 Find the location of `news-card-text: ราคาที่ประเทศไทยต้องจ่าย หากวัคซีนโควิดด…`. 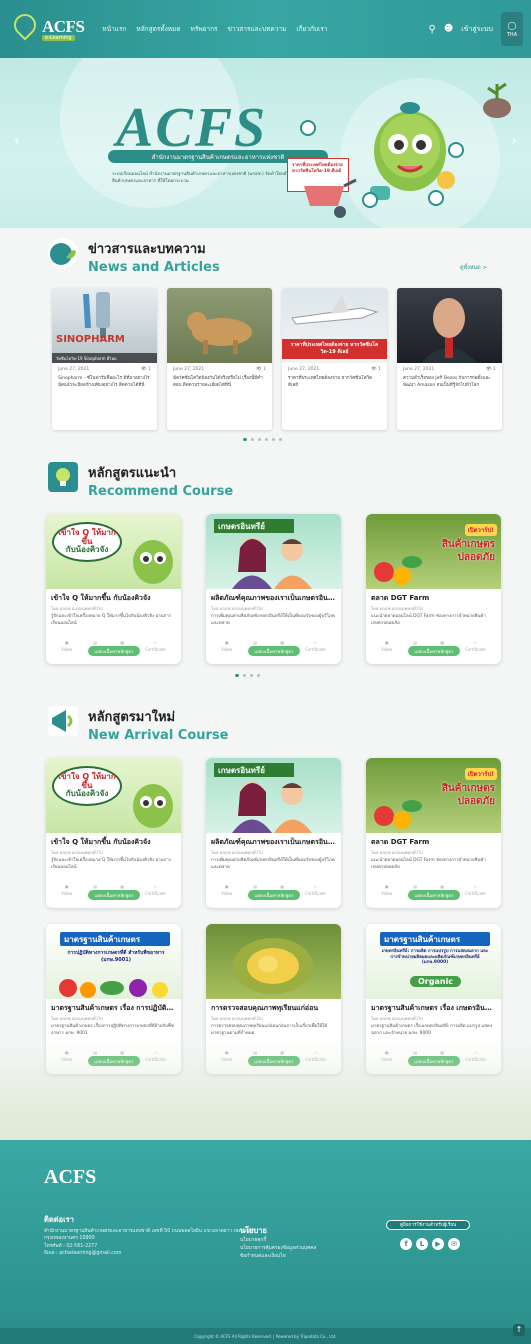

news-card-text: ราคาที่ประเทศไทยต้องจ่าย หากวัคซีนโควิดด… is located at coordinates (330, 382).